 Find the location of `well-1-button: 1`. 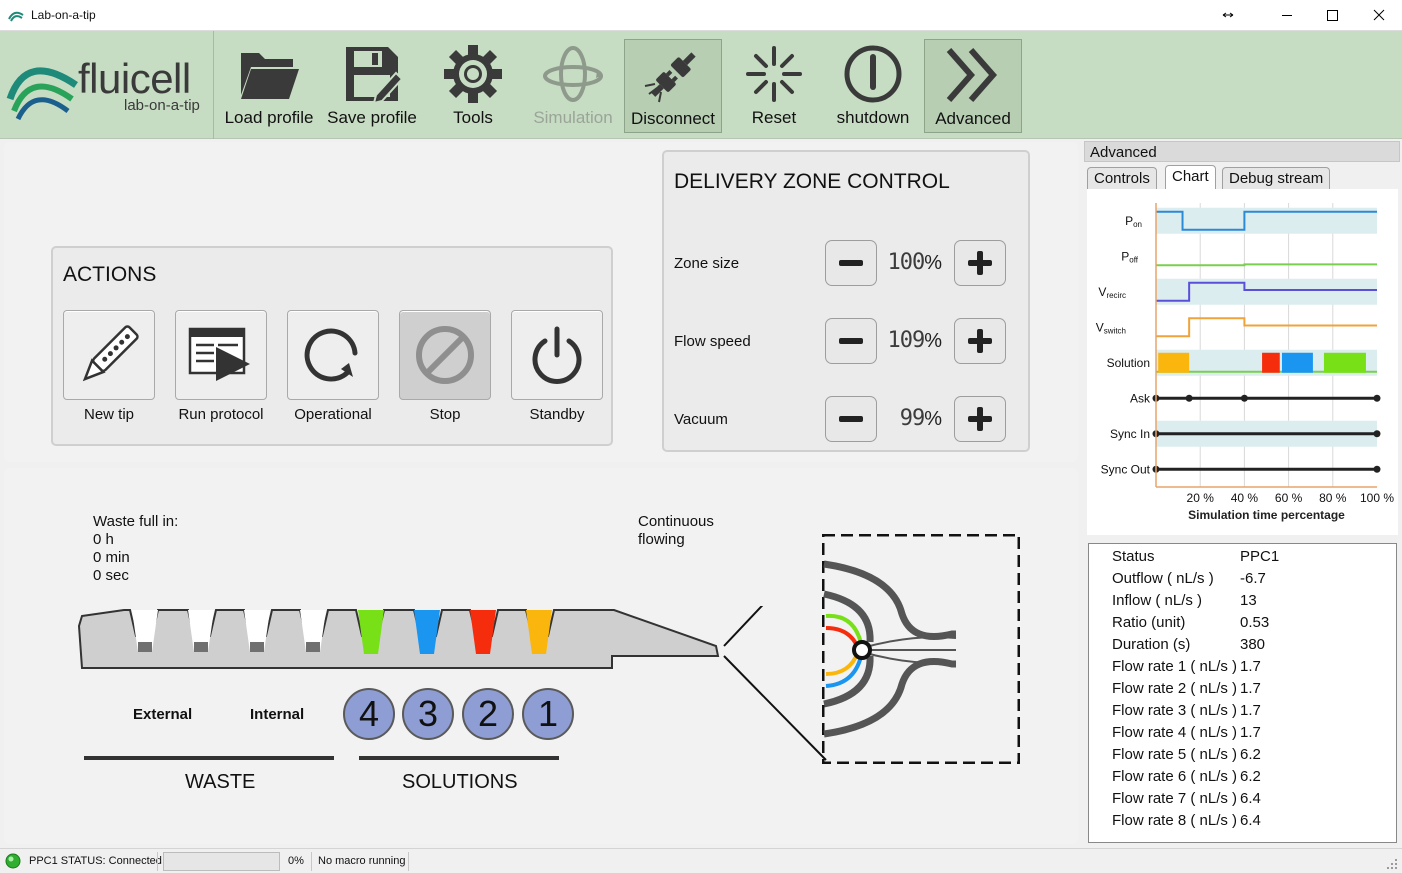

well-1-button: 1 is located at coordinates (548, 714).